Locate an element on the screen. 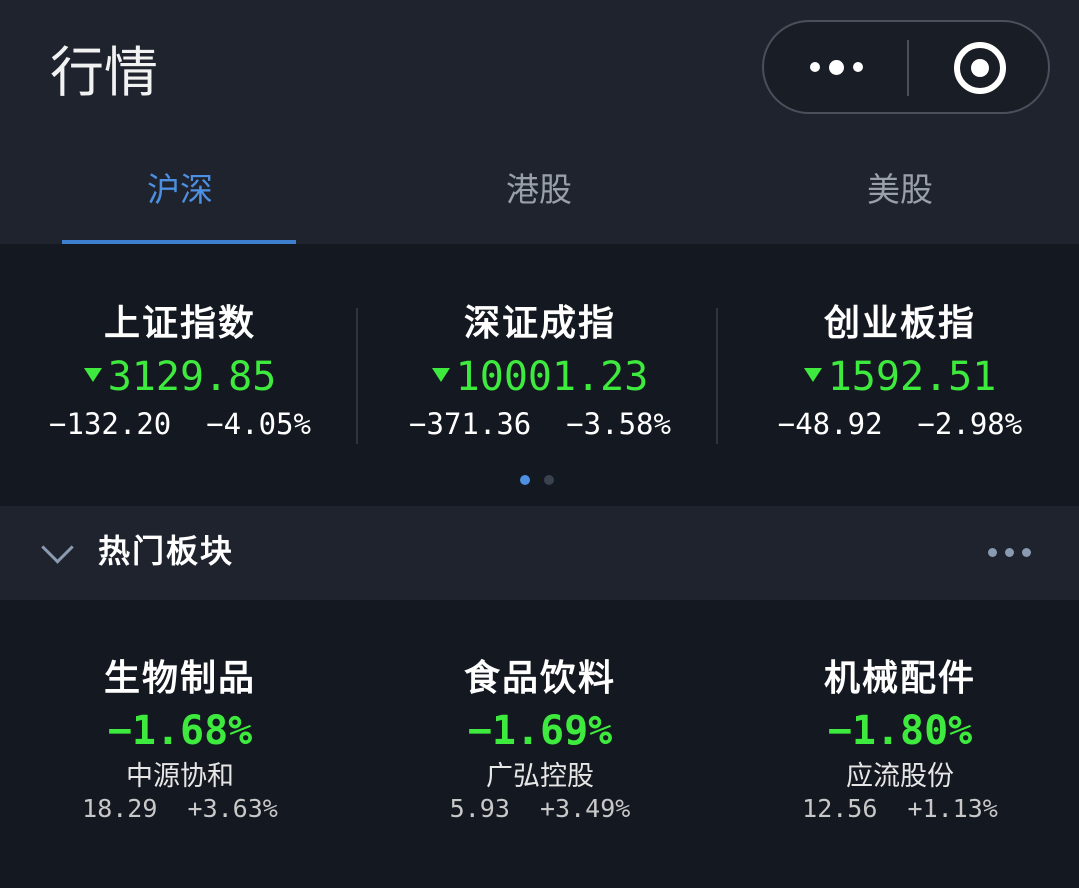  leading-stock-price: 18.29 is located at coordinates (120, 808).